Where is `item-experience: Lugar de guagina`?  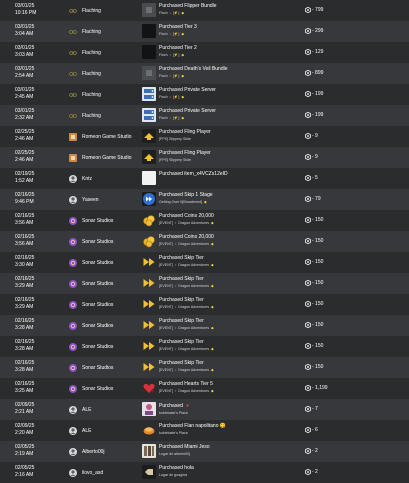
item-experience: Lugar de guagina is located at coordinates (229, 475).